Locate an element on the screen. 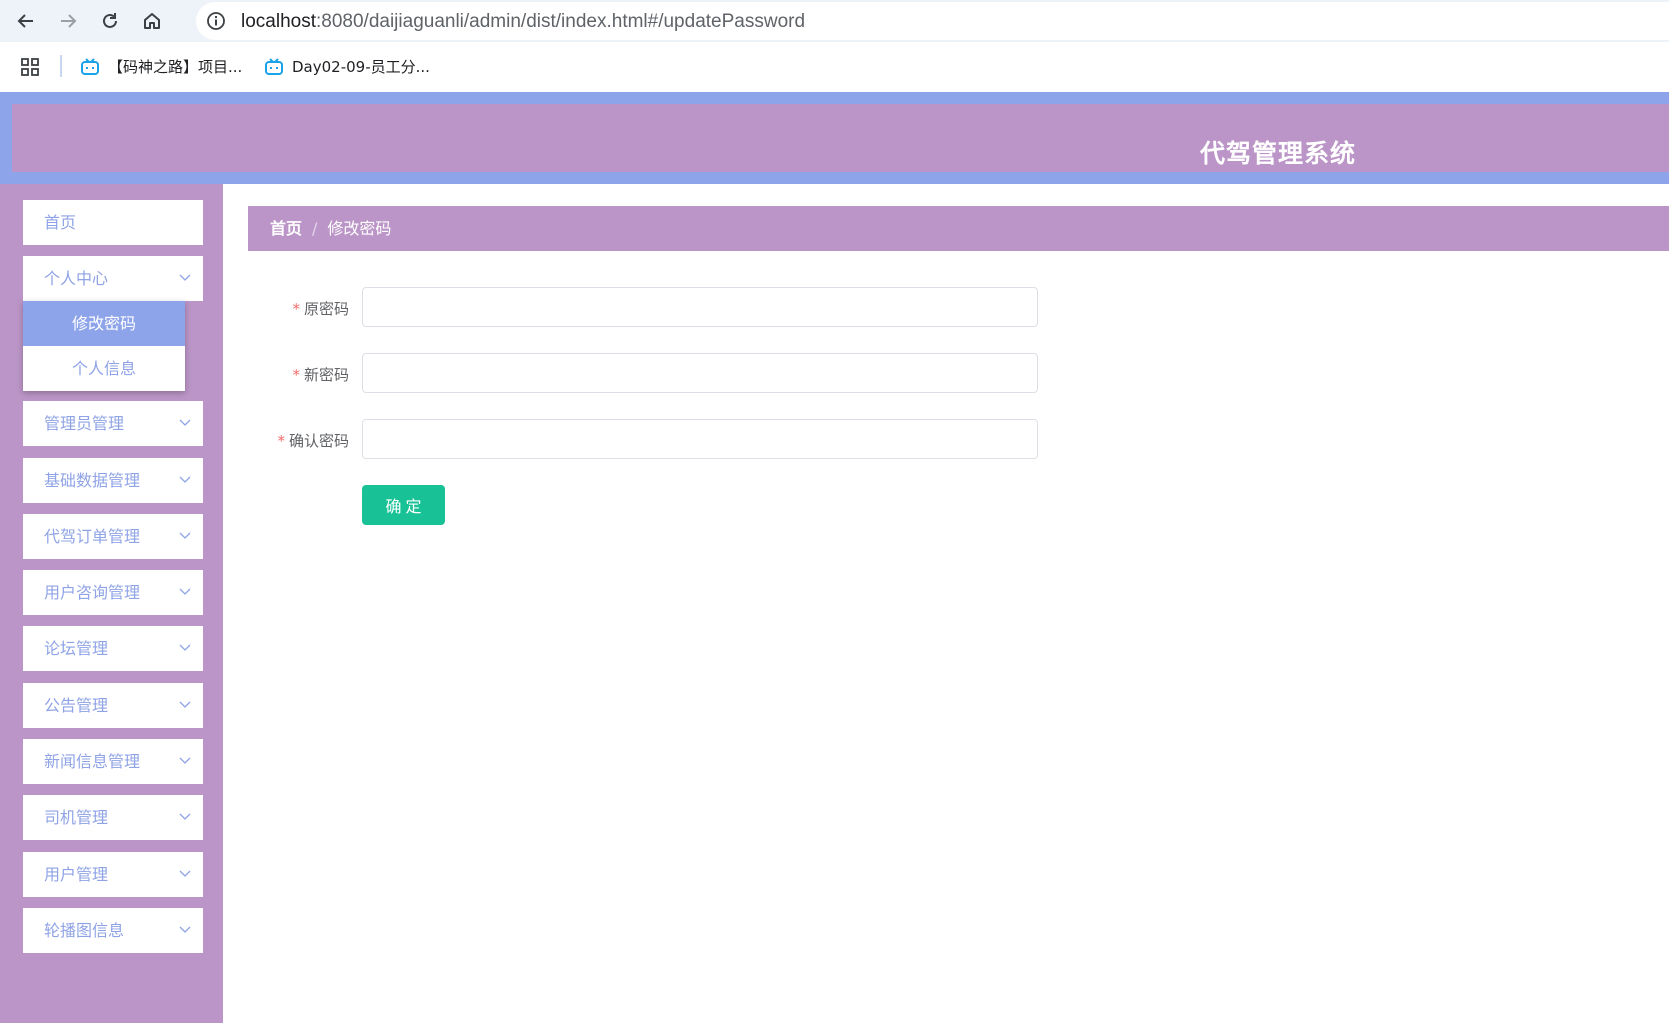 Image resolution: width=1669 pixels, height=1023 pixels. sidebar-item-label: 用户管理 is located at coordinates (76, 874).